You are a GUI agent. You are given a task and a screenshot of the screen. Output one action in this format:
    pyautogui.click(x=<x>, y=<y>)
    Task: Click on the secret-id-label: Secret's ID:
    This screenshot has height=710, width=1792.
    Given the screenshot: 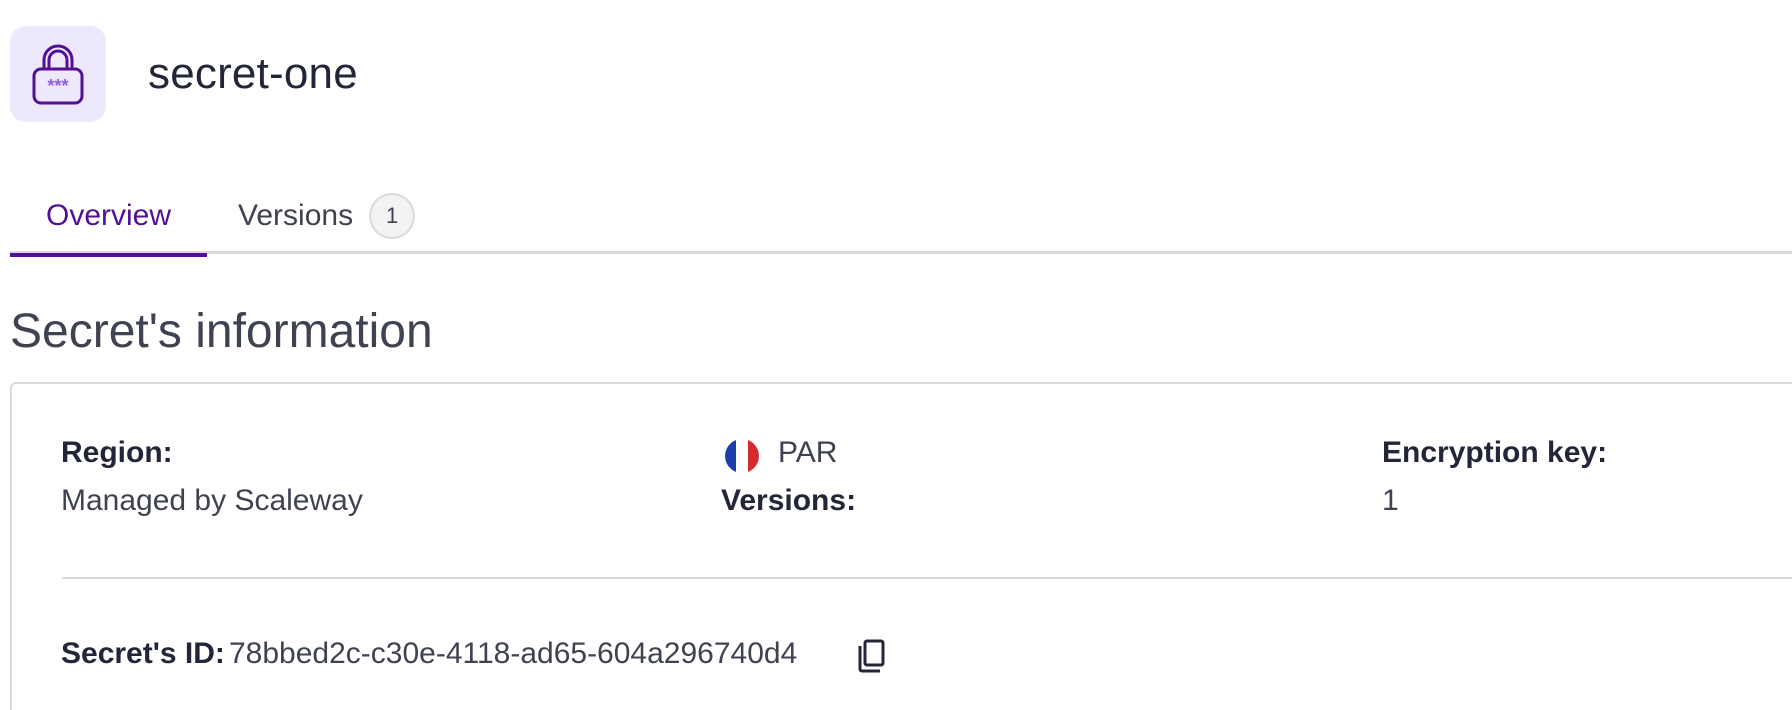 What is the action you would take?
    pyautogui.click(x=143, y=653)
    